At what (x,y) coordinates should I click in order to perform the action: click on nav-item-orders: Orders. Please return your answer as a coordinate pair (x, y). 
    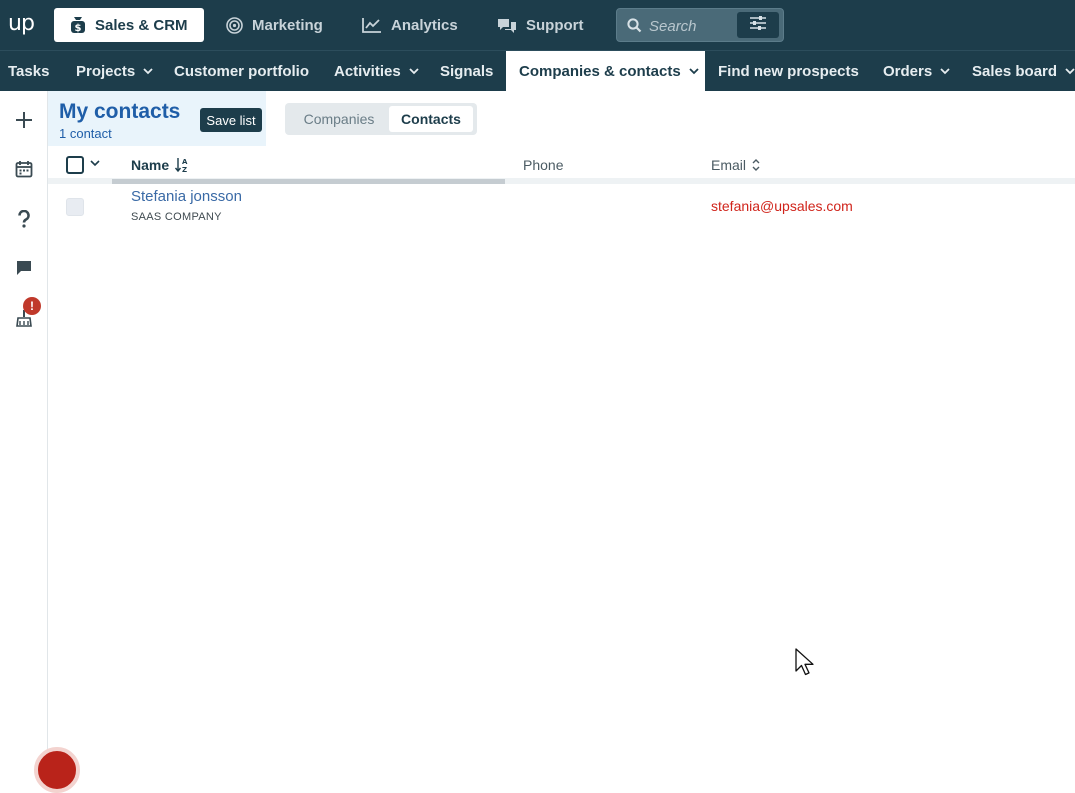
    Looking at the image, I should click on (916, 71).